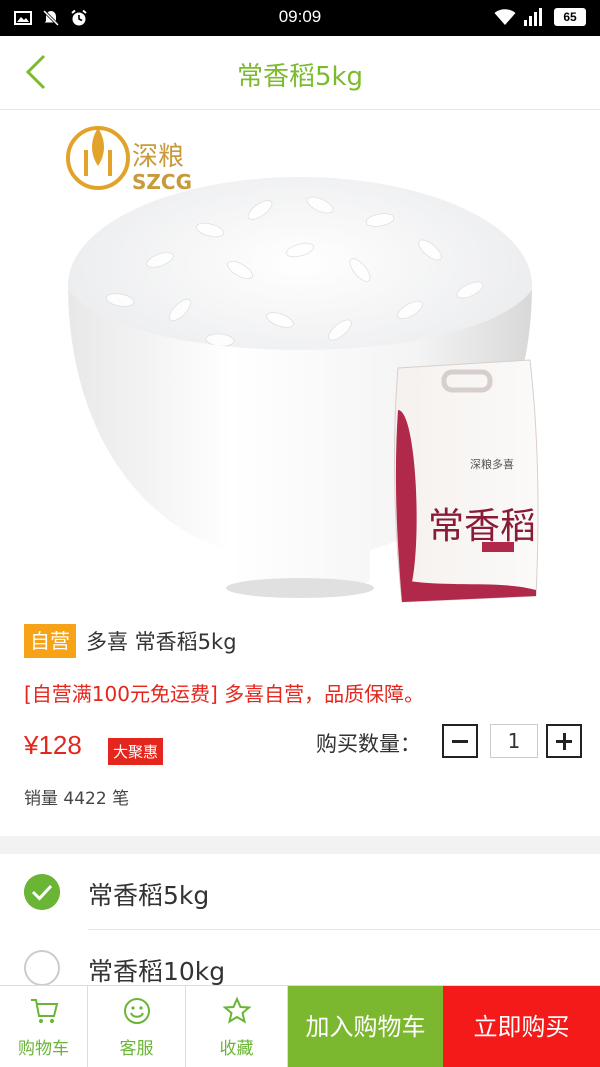  I want to click on deal-badge: 大聚惠, so click(136, 751).